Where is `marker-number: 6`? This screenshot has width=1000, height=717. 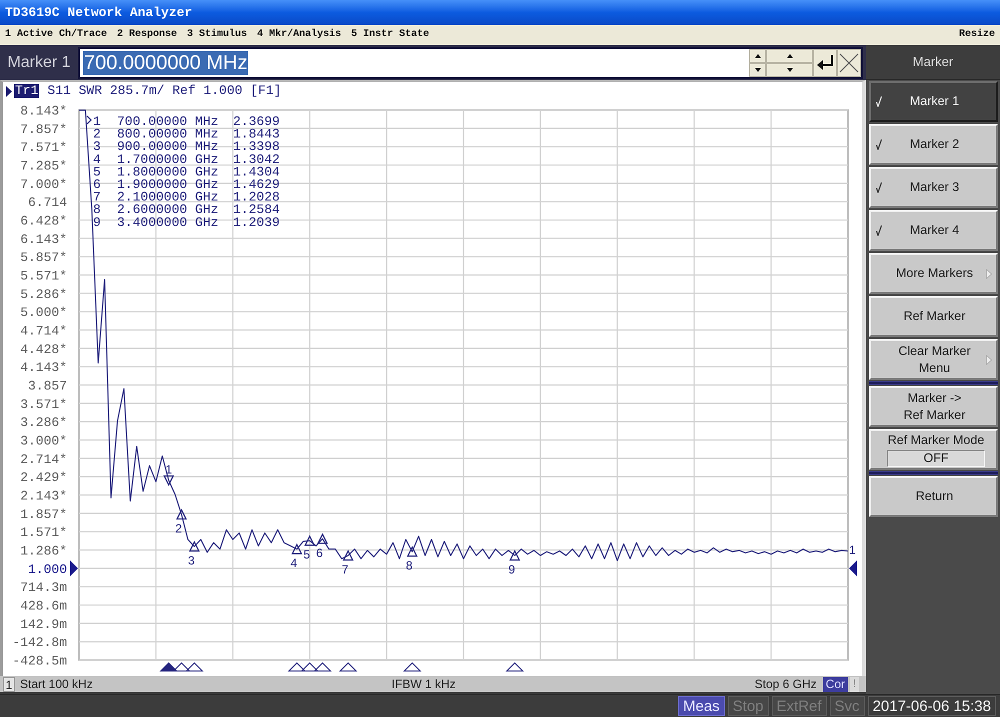
marker-number: 6 is located at coordinates (97, 184).